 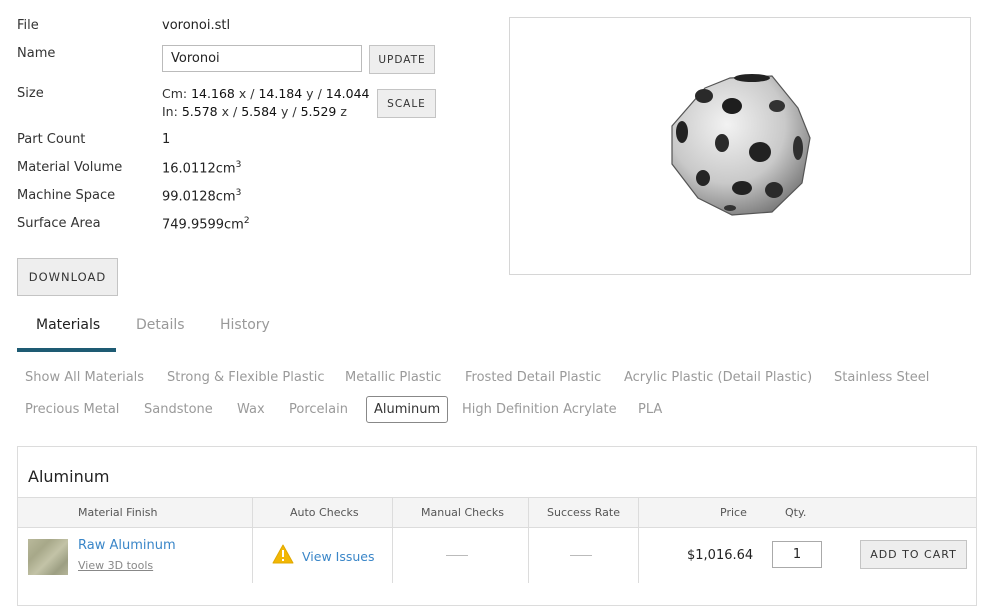 I want to click on tab-materials: Materials, so click(x=68, y=325).